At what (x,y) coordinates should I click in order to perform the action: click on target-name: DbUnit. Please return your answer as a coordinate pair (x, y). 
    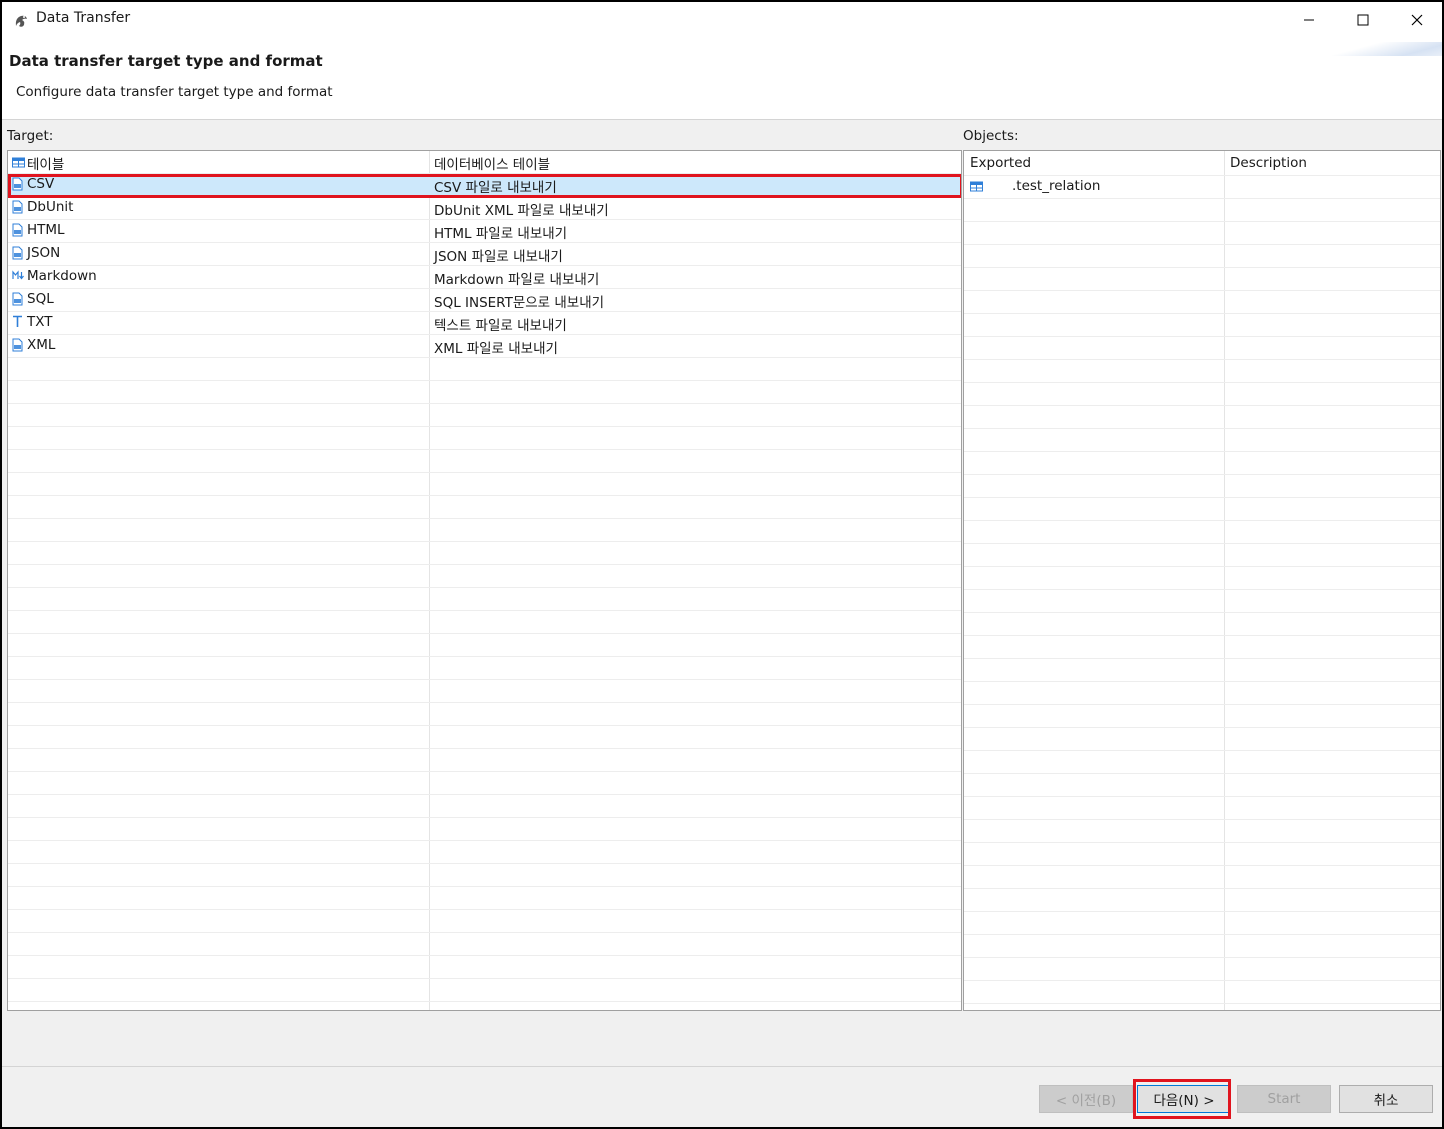
    Looking at the image, I should click on (50, 207).